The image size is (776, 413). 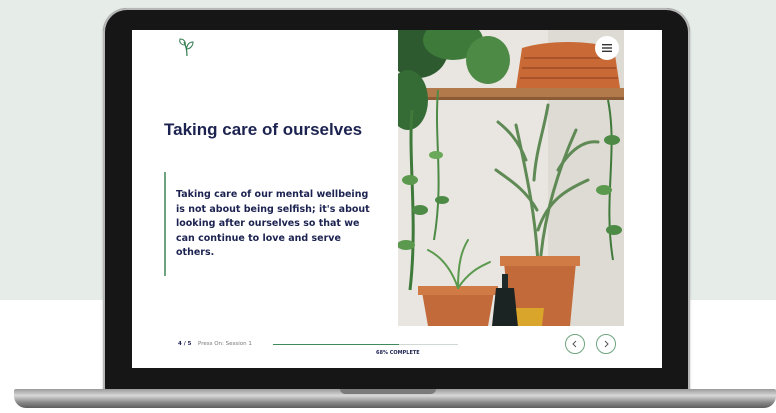 I want to click on next-button, so click(x=606, y=344).